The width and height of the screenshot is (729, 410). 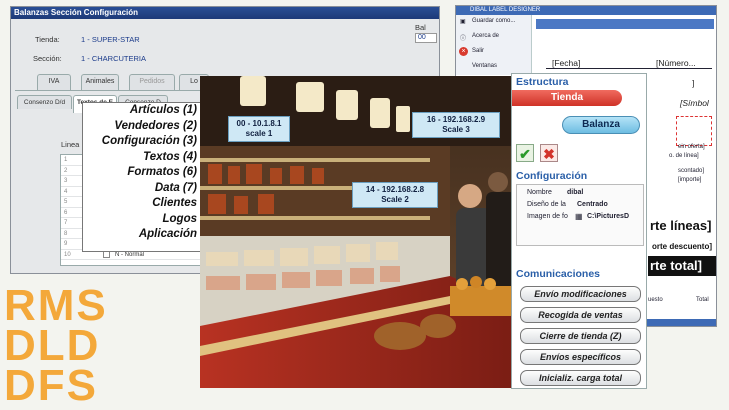 What do you see at coordinates (143, 127) in the screenshot?
I see `menu-item-vendedores: Vendedores (2)` at bounding box center [143, 127].